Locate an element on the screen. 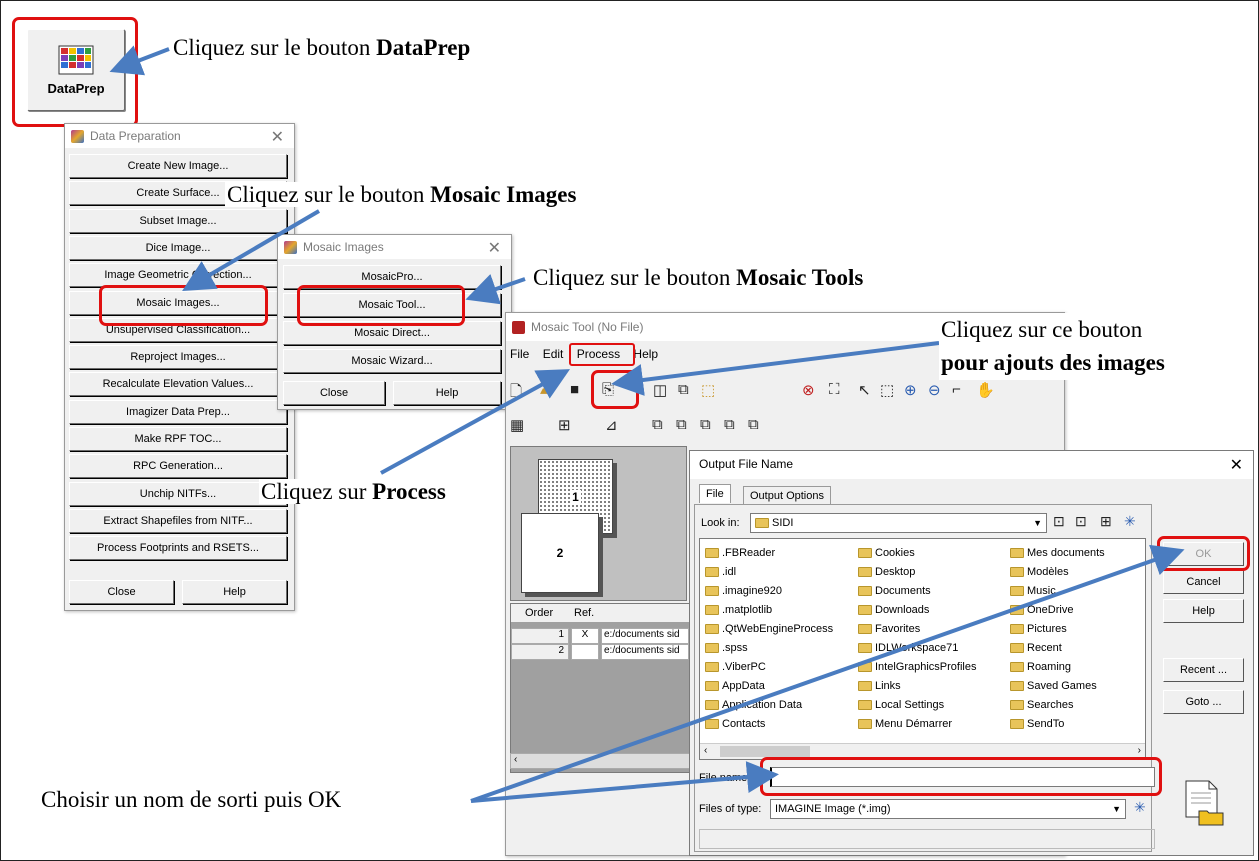 The height and width of the screenshot is (861, 1259). row-ref is located at coordinates (585, 652).